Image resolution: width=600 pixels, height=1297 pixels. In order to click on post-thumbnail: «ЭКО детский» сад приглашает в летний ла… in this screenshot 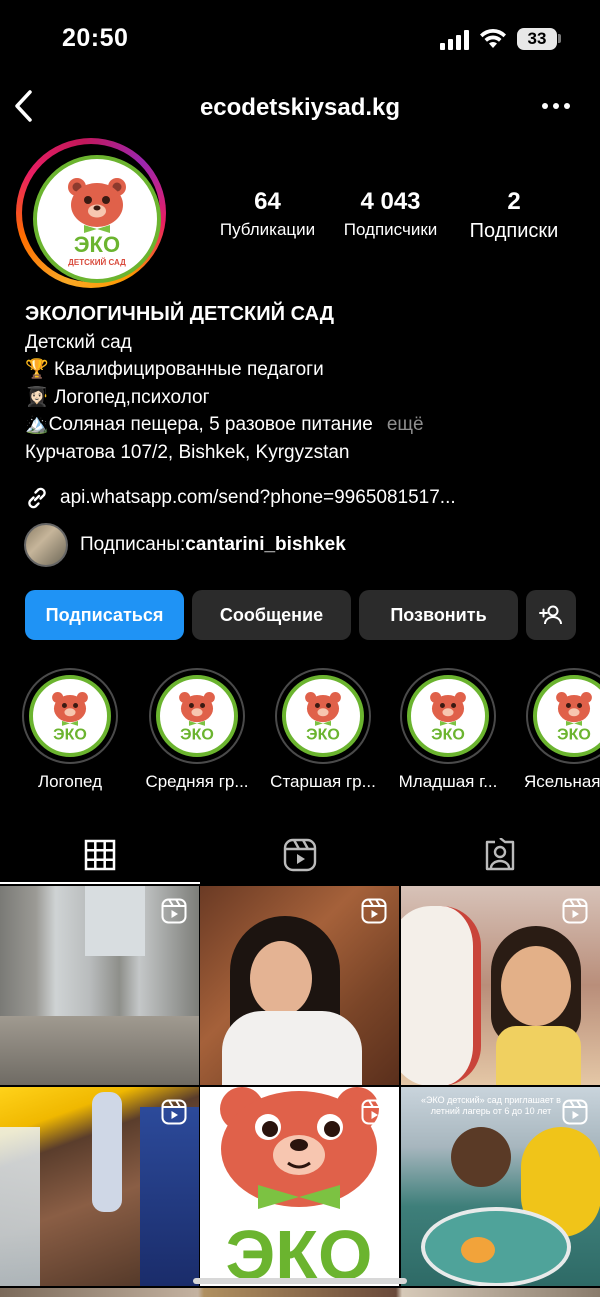, I will do `click(500, 1186)`.